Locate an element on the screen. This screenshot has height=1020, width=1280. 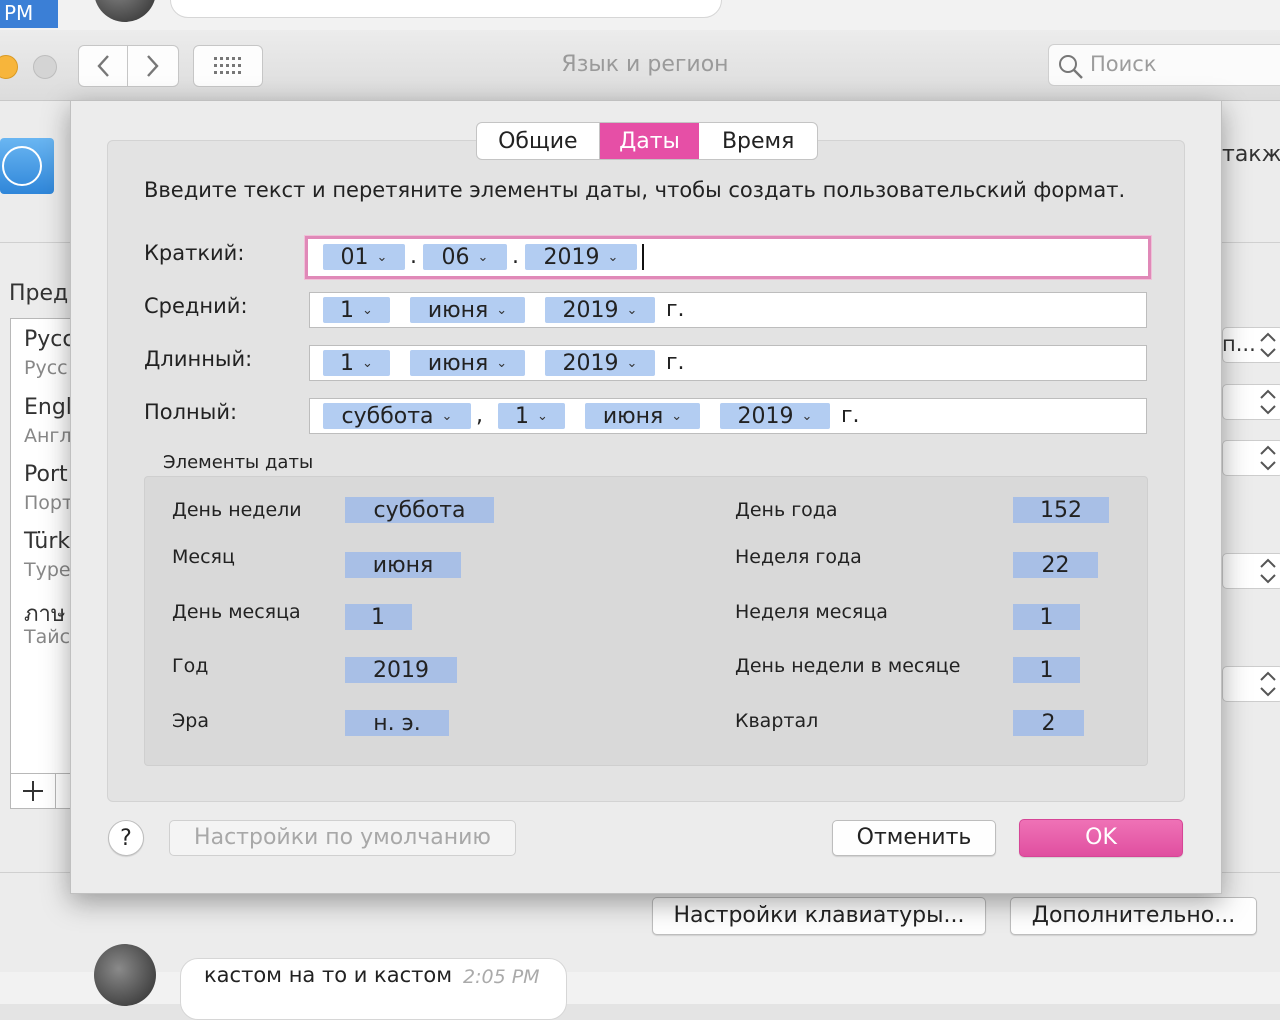
element-day-of-month: 1 is located at coordinates (378, 617).